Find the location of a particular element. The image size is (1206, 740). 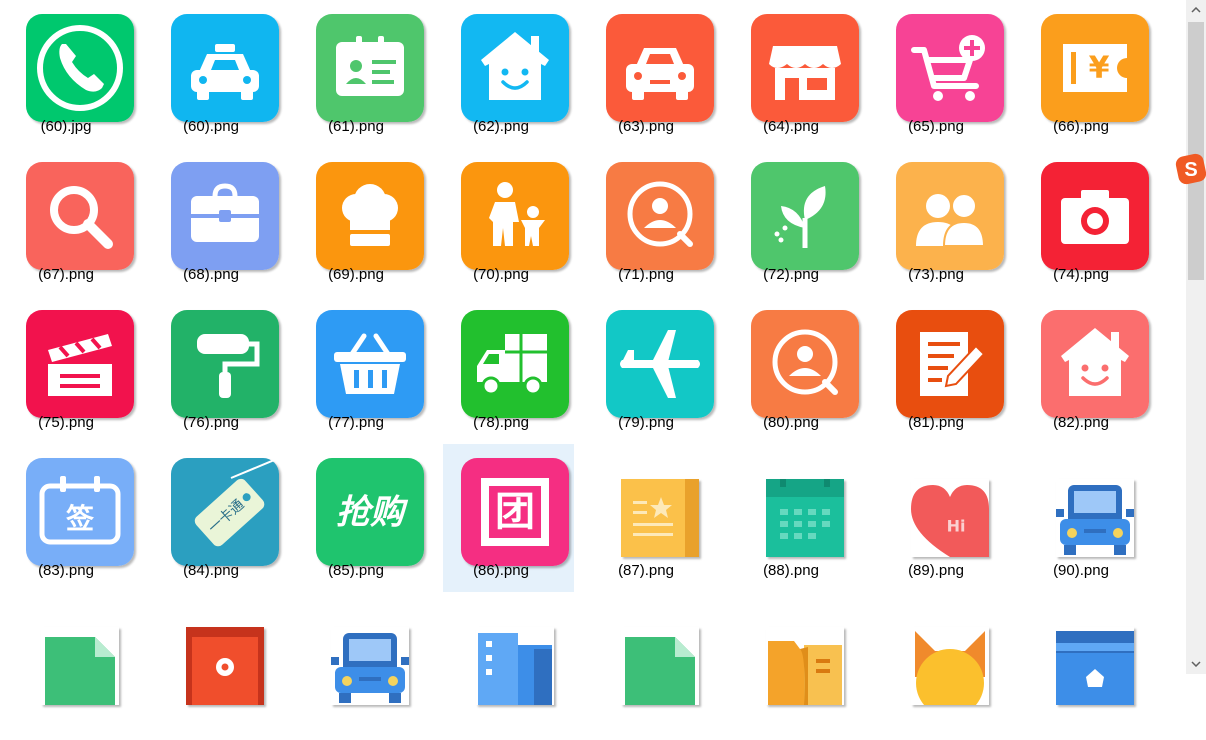

glyph-tuan: 团 is located at coordinates (515, 512).